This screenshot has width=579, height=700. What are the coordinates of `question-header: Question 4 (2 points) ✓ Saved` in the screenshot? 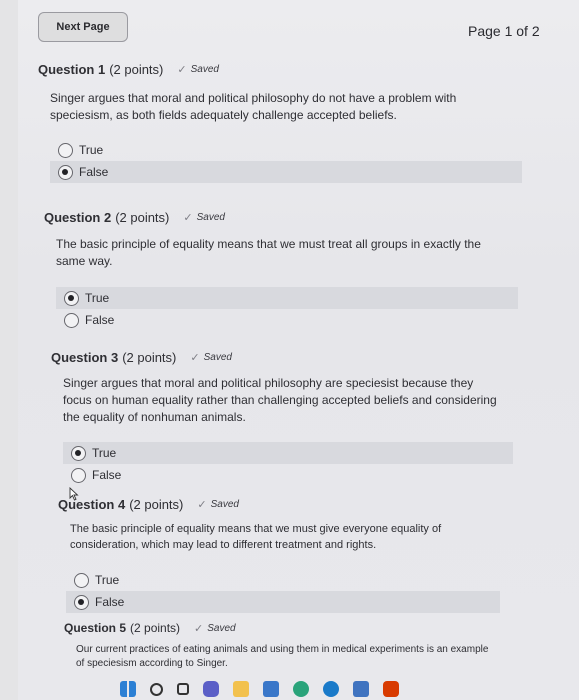 It's located at (288, 504).